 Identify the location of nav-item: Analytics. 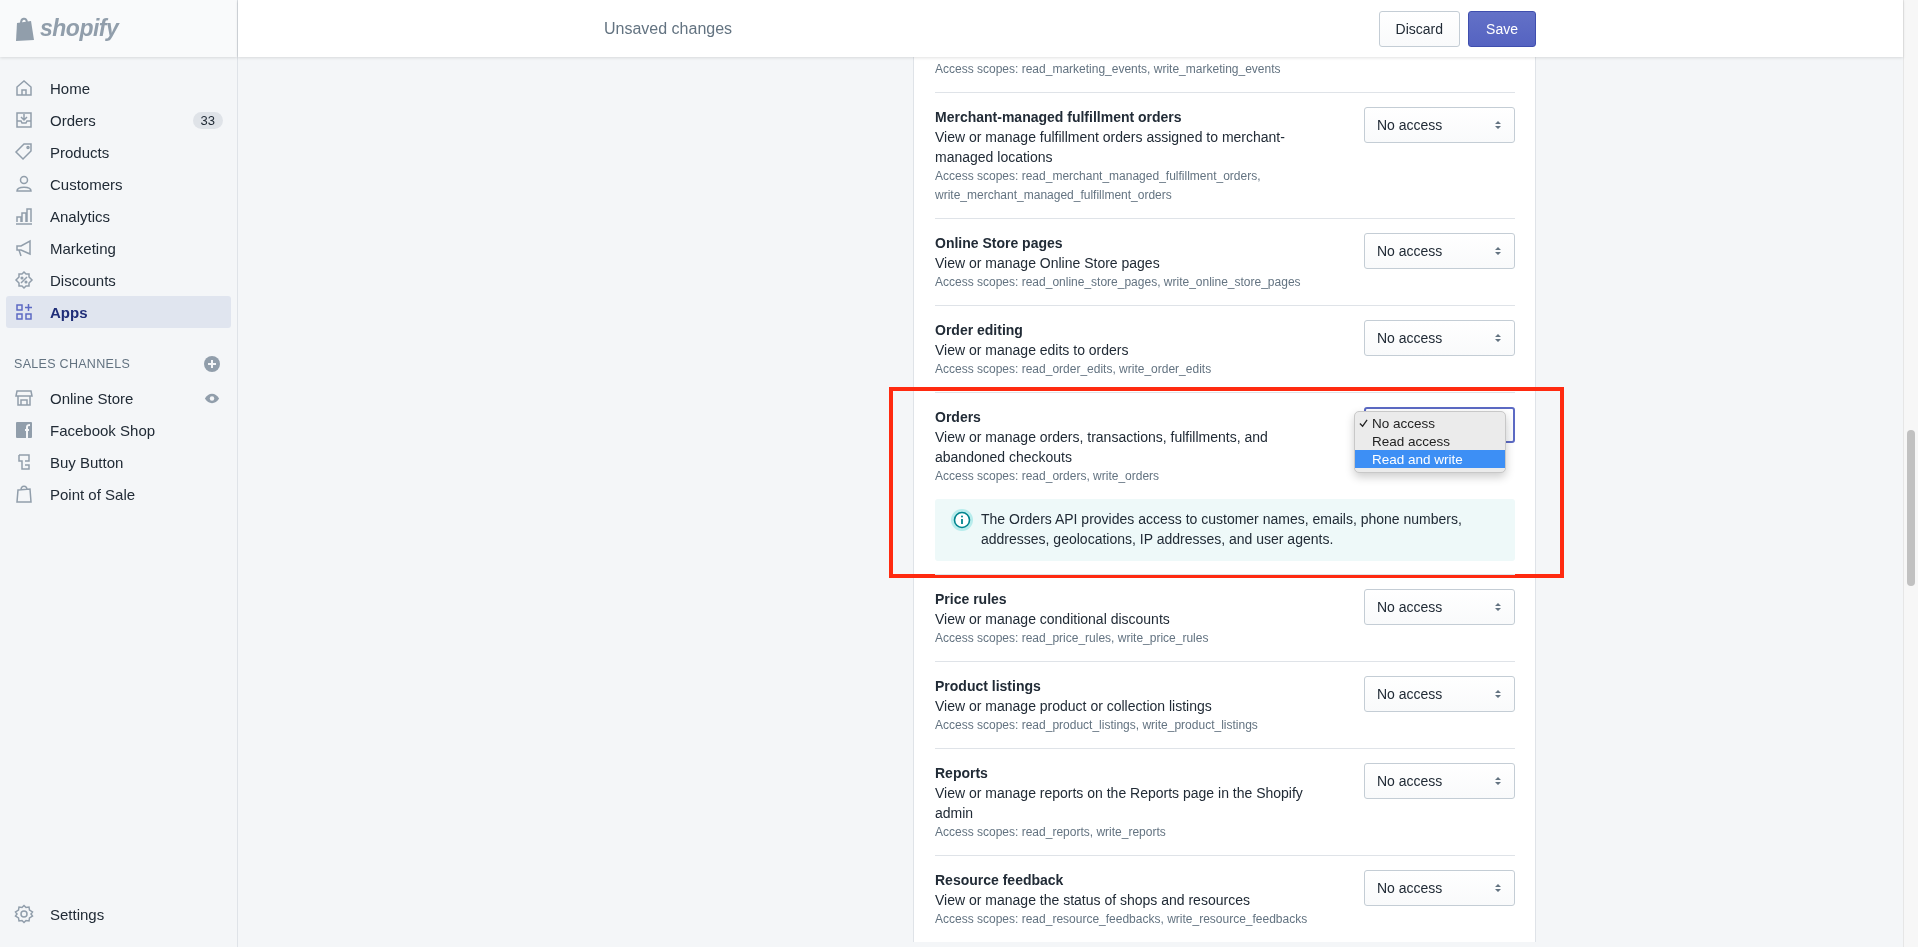
(118, 216).